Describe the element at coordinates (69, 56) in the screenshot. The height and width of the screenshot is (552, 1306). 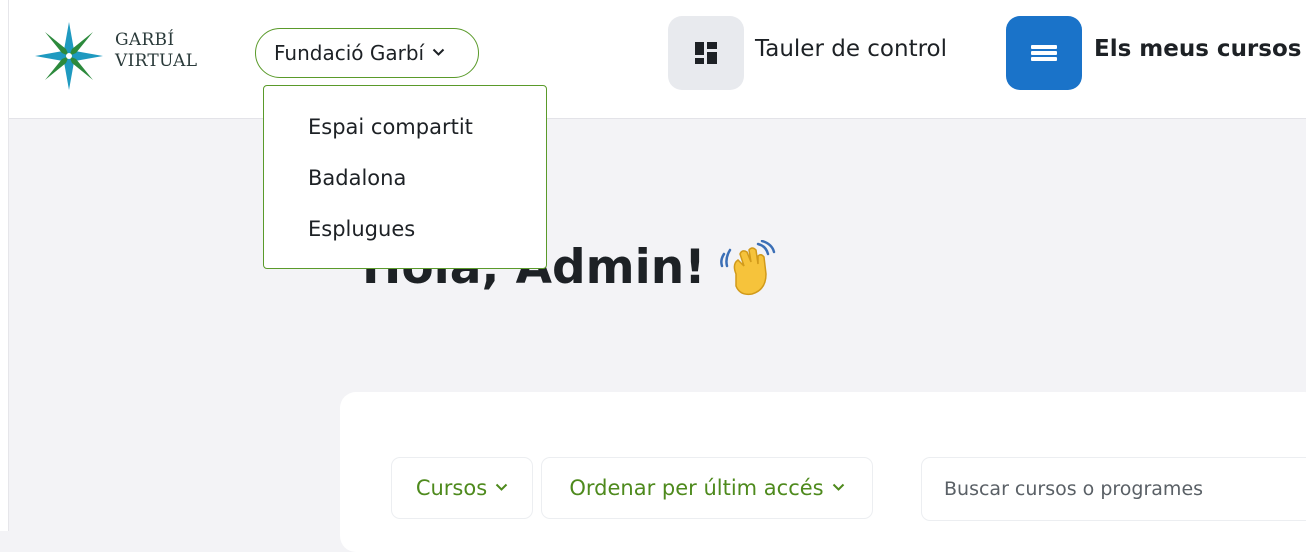
I see `garbi-logo-icon` at that location.